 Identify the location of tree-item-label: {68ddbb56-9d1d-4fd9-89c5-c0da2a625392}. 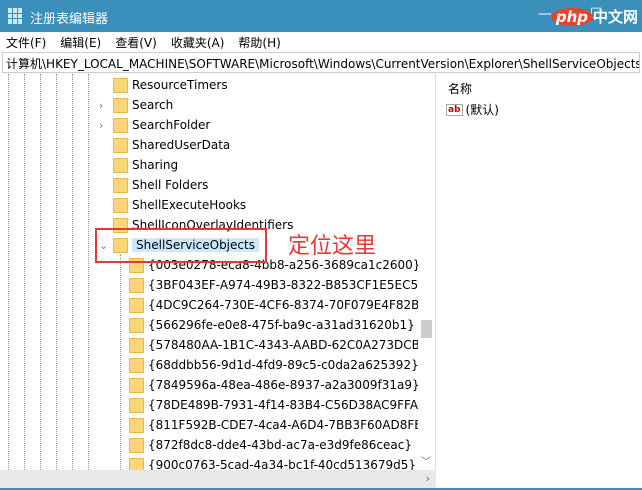
(283, 365).